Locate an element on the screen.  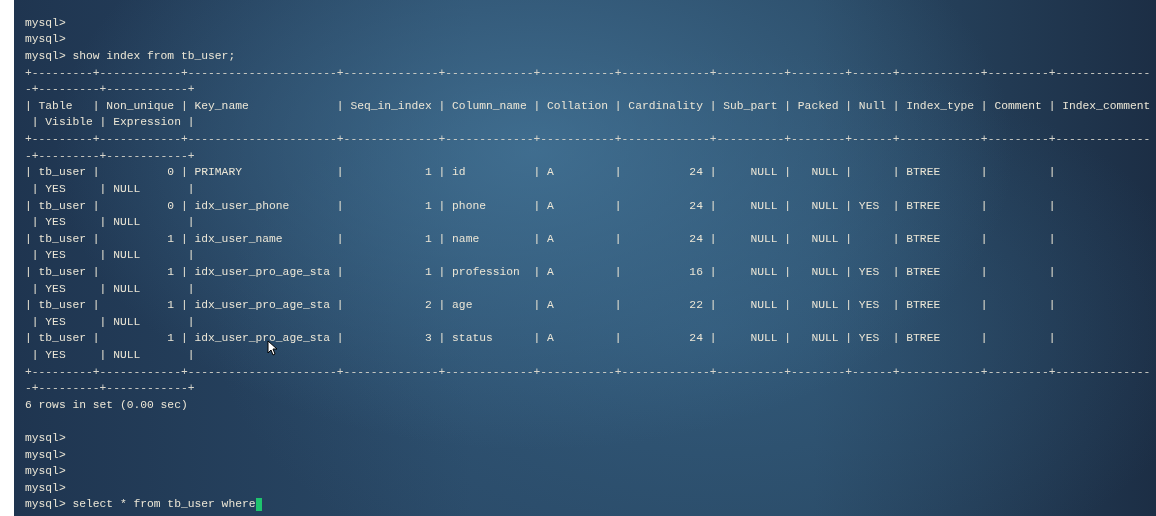
table-row-line: | tb_user | 1 | idx_user_name | 1 | name | A | 24 | NULL | NULL | | BTREE | | is located at coordinates (540, 239).